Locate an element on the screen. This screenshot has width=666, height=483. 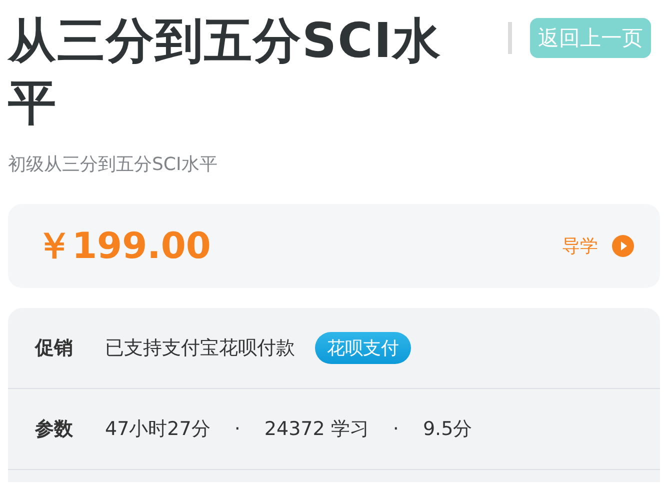
guide-link: 导学 is located at coordinates (598, 246).